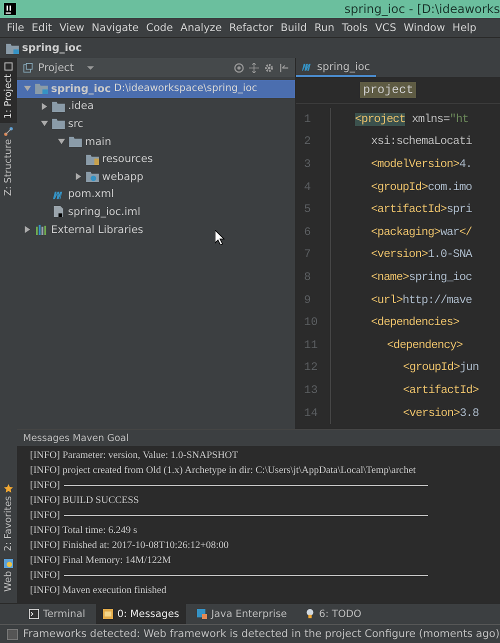 Image resolution: width=500 pixels, height=643 pixels. Describe the element at coordinates (422, 9) in the screenshot. I see `window-title: spring_ioc - [D:\ideaworks` at that location.